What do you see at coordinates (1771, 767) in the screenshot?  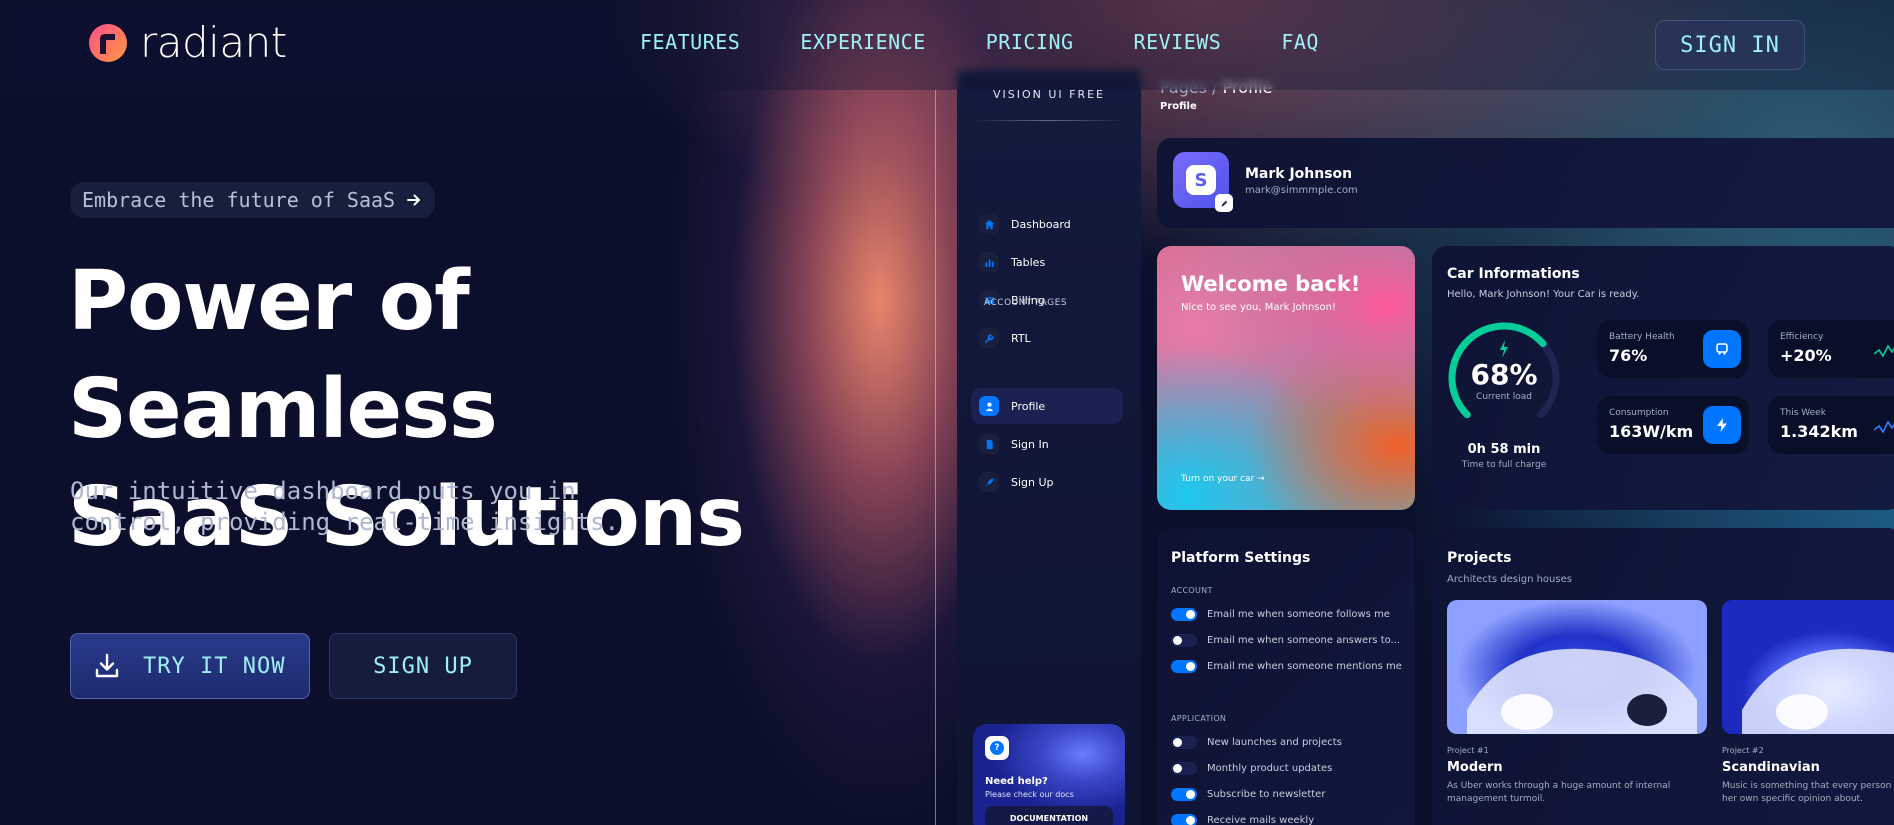 I see `project-name: Scandinavian` at bounding box center [1771, 767].